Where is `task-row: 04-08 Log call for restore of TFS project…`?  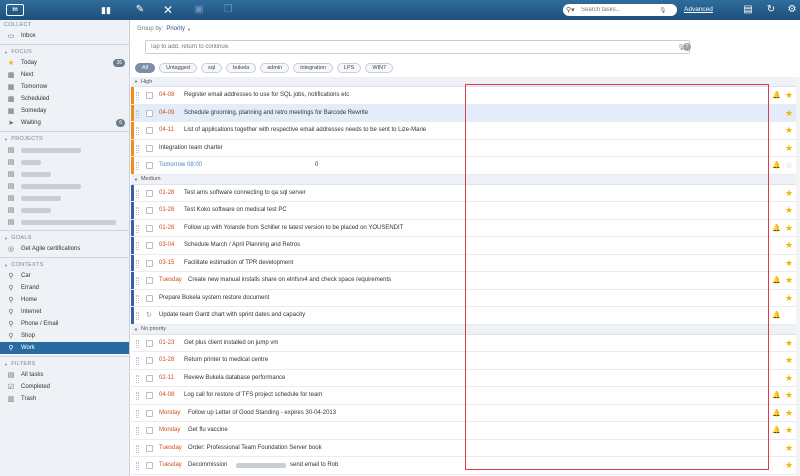
task-row: 04-08 Log call for restore of TFS project… is located at coordinates (465, 396).